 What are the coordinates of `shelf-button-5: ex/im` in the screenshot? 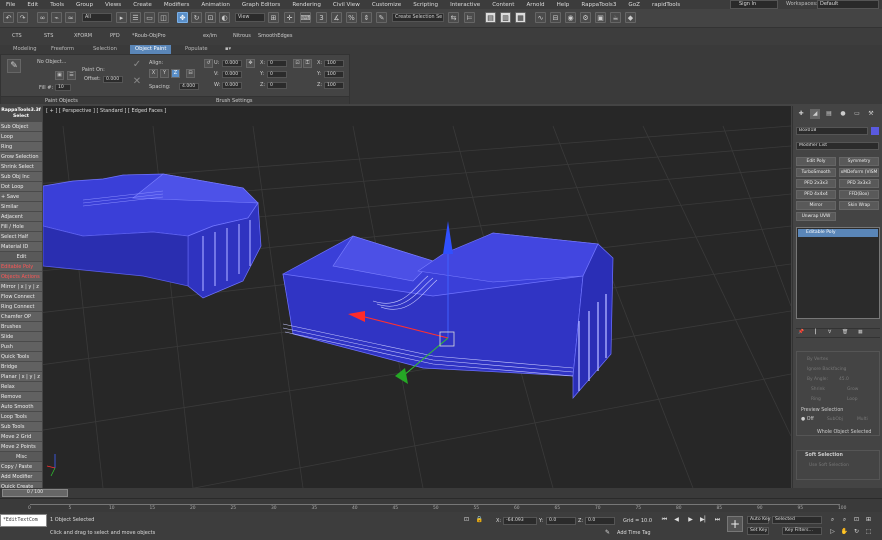 It's located at (210, 36).